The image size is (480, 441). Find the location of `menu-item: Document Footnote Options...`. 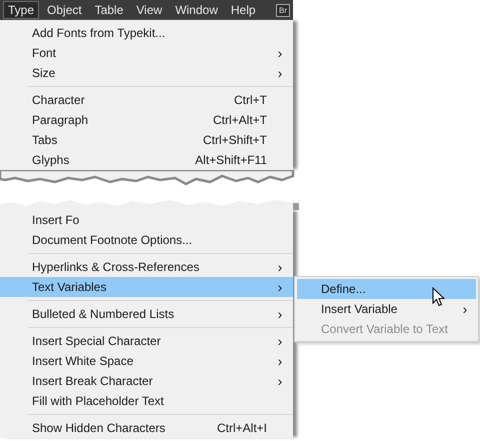

menu-item: Document Footnote Options... is located at coordinates (146, 240).